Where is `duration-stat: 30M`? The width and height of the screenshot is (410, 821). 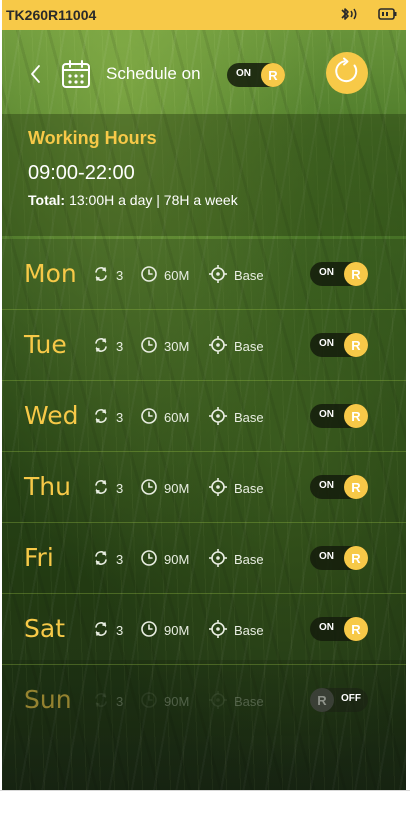 duration-stat: 30M is located at coordinates (164, 346).